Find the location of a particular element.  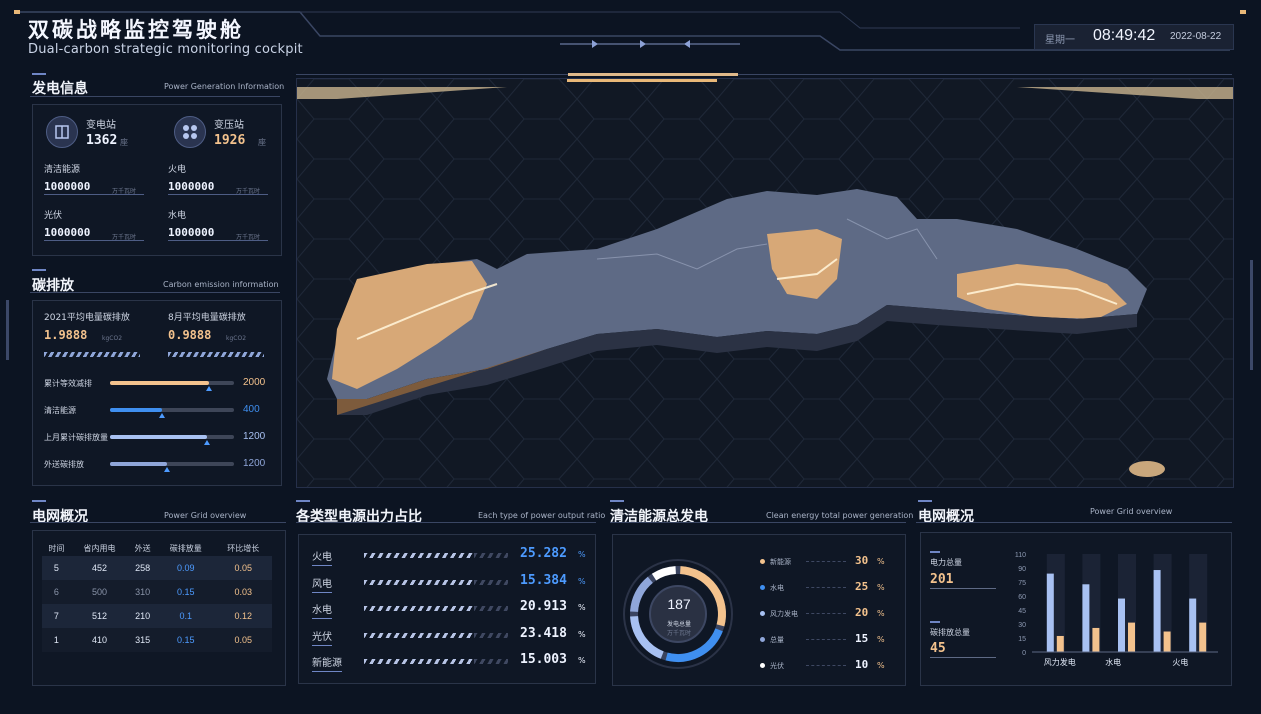

table-row: 7 512 210 0.1 0.12 is located at coordinates (157, 616).